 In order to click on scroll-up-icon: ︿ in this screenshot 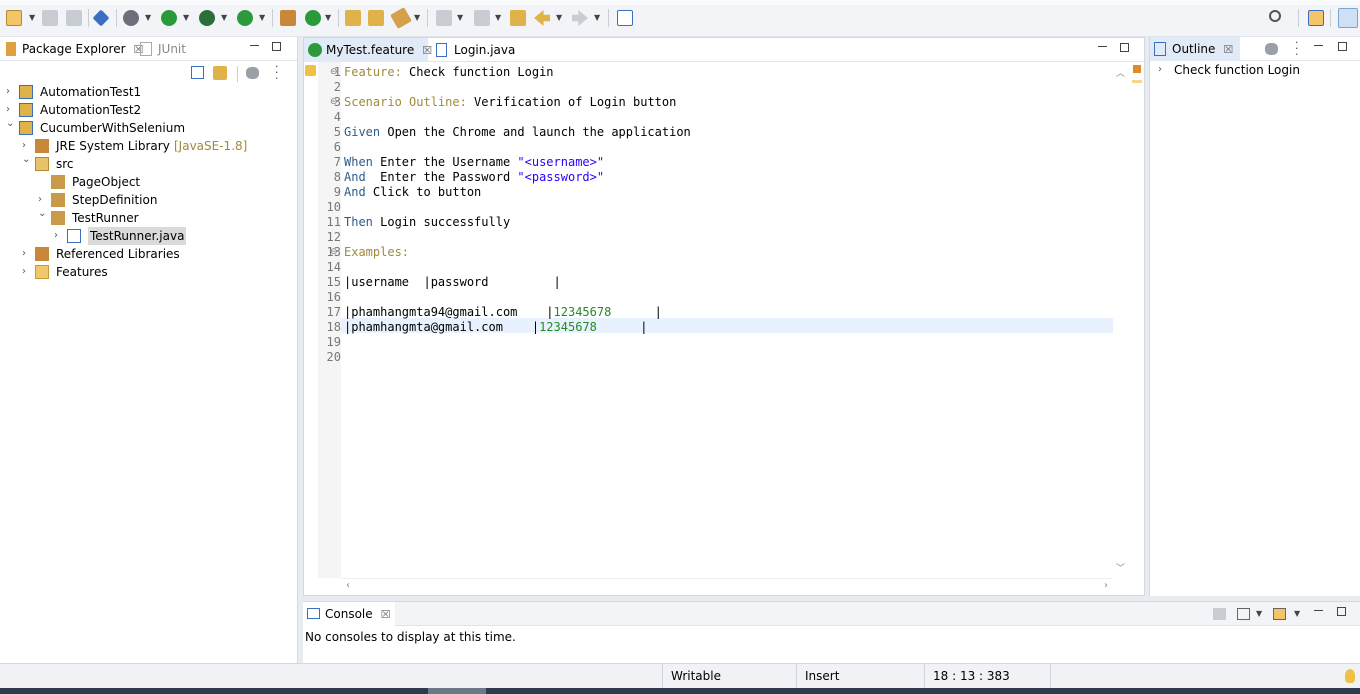, I will do `click(1120, 72)`.